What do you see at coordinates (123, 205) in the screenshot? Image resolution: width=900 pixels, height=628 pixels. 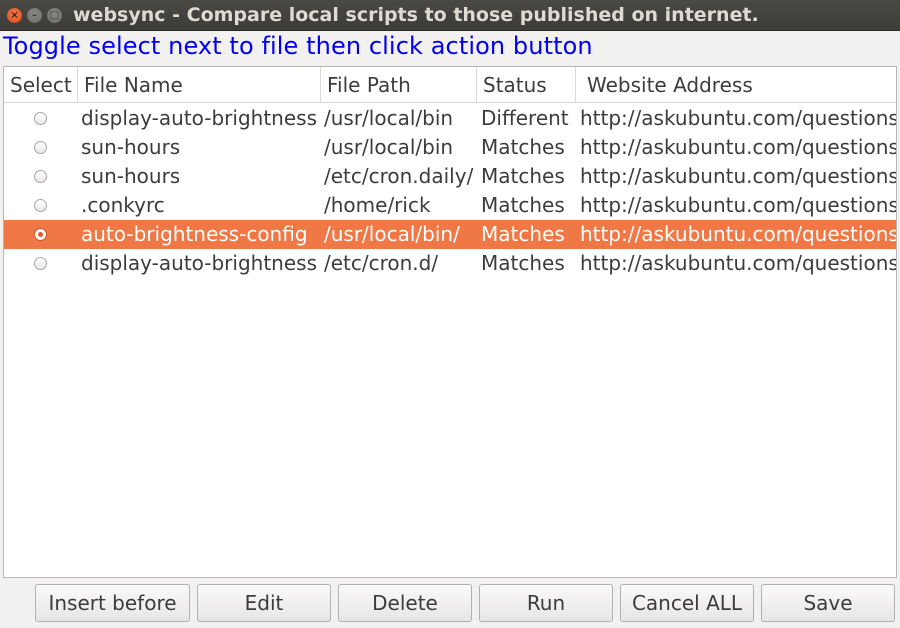 I see `cell-file-name: .conkyrc` at bounding box center [123, 205].